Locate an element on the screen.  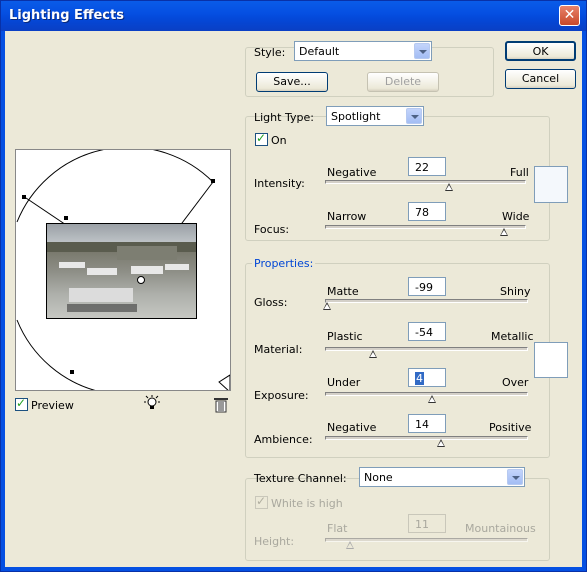
material-label: Material: is located at coordinates (278, 349).